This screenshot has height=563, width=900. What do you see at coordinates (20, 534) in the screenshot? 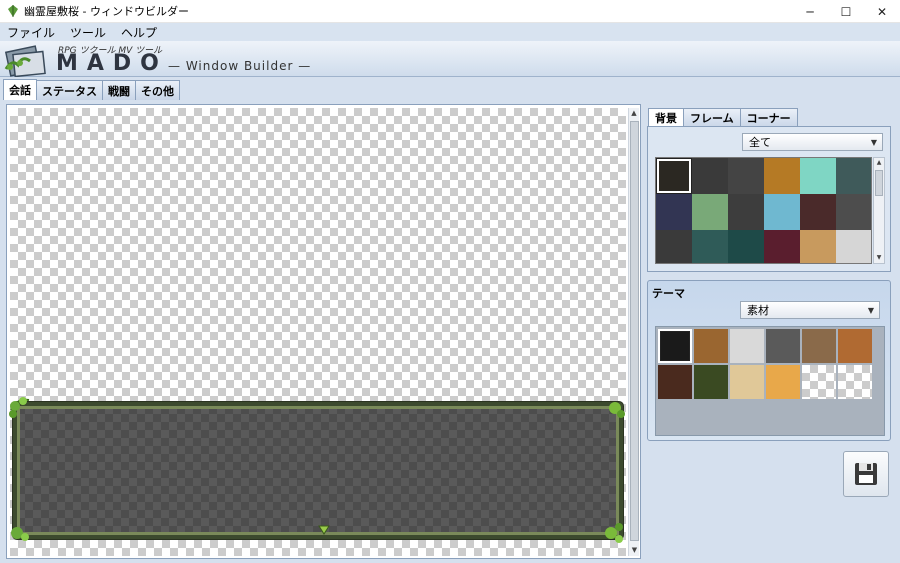
I see `vine-corner-bottom-left-icon` at bounding box center [20, 534].